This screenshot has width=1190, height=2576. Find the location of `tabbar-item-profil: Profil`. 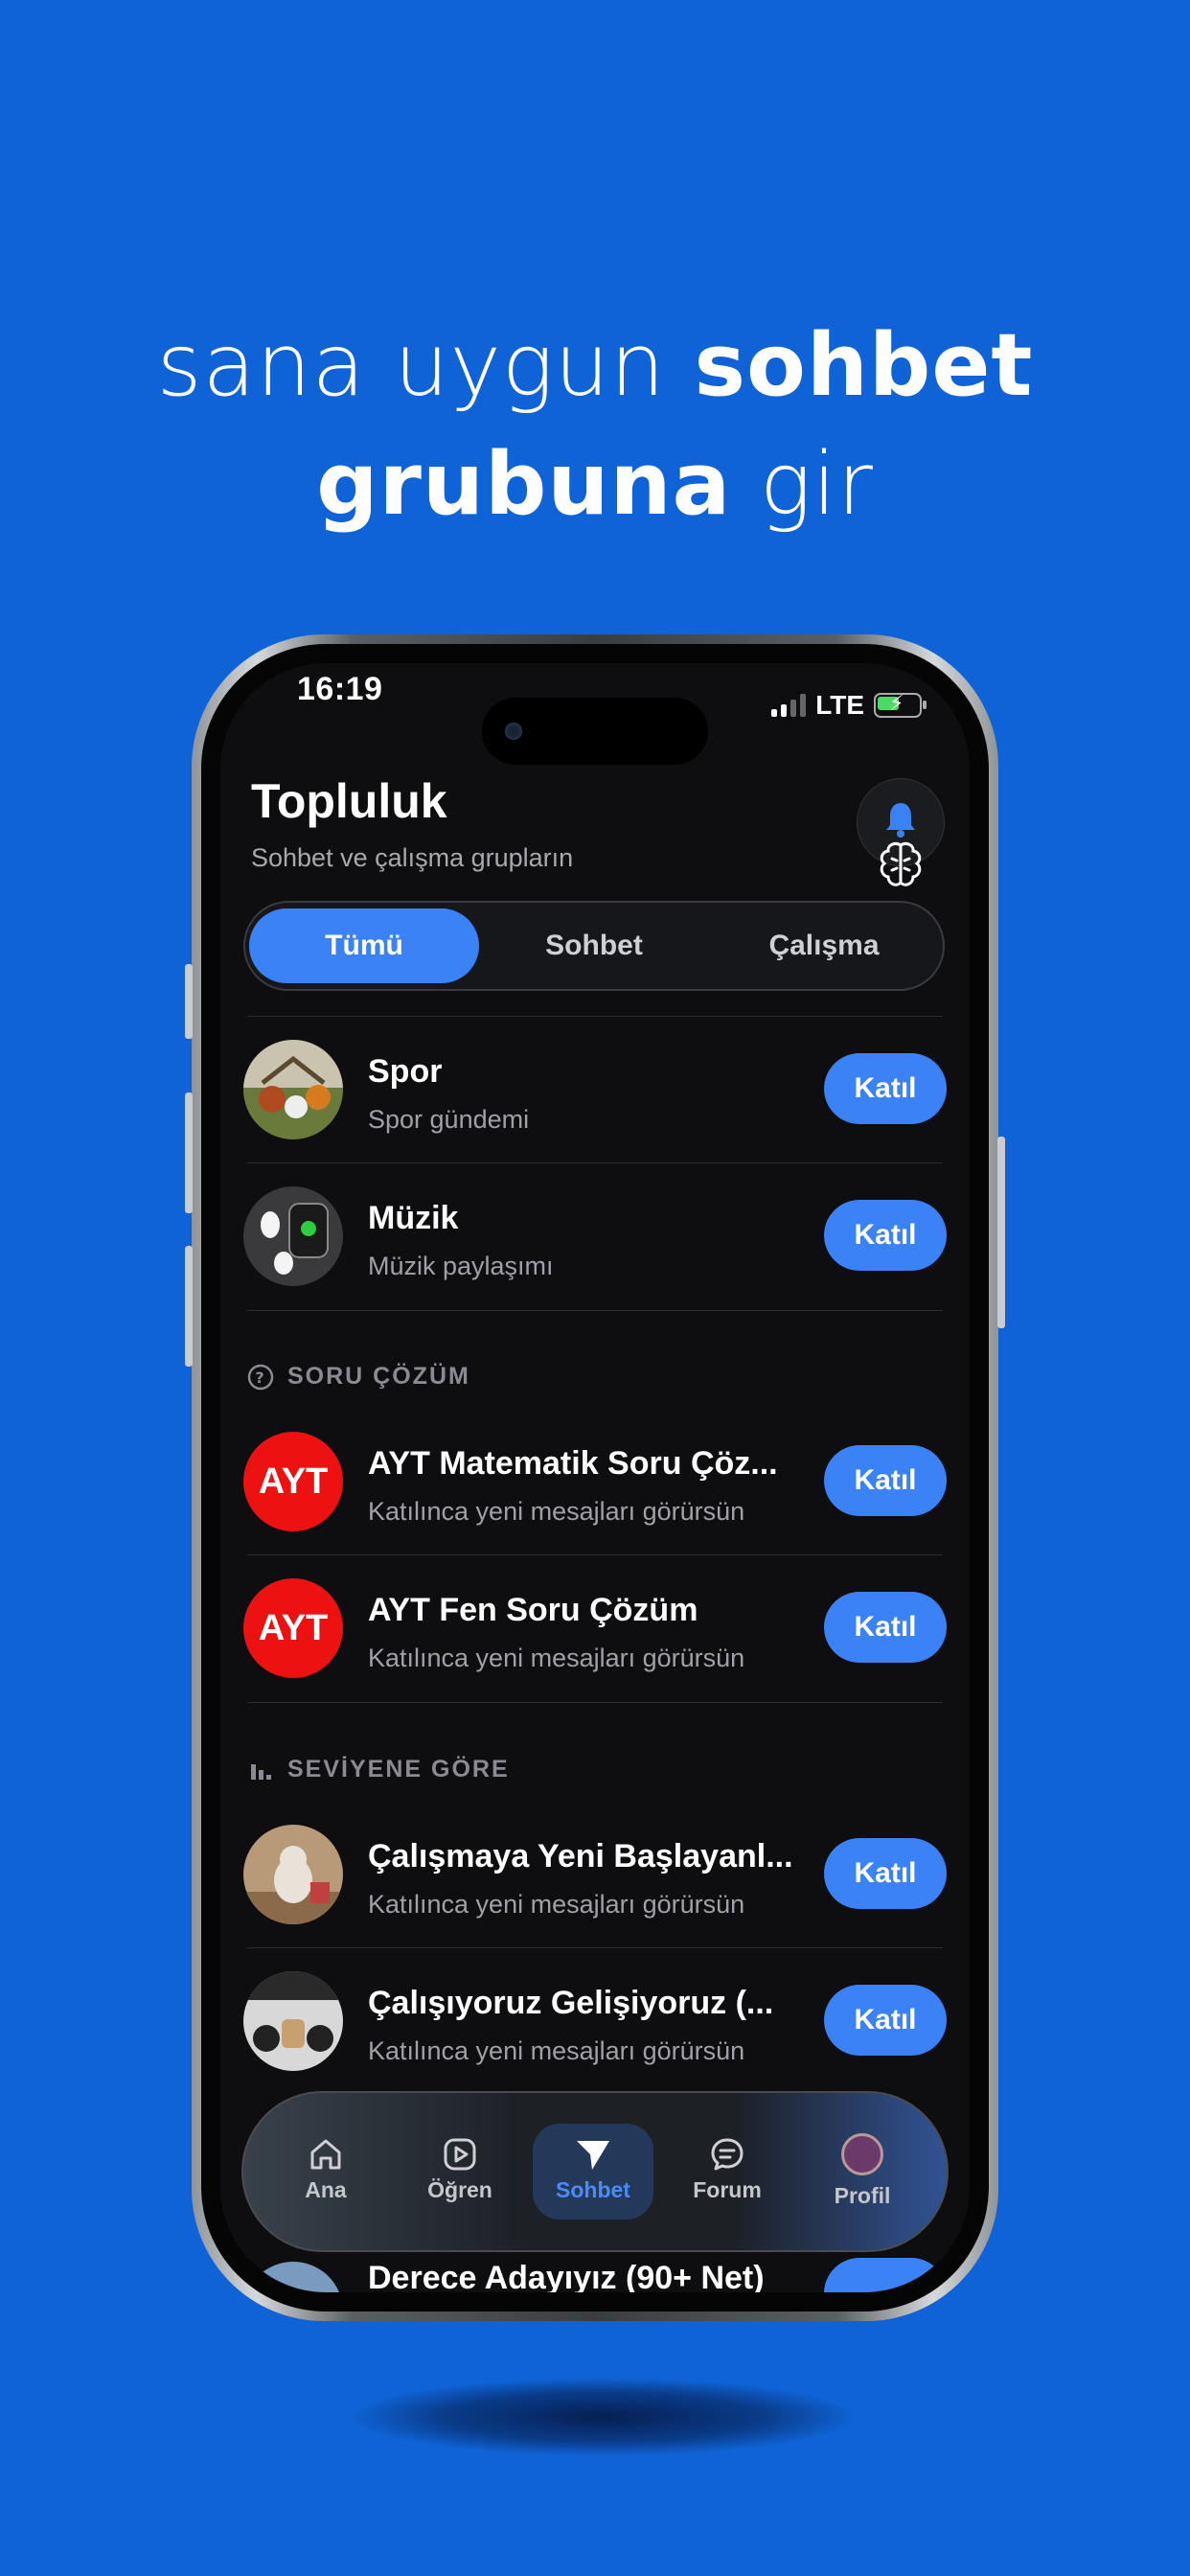

tabbar-item-profil: Profil is located at coordinates (863, 2170).